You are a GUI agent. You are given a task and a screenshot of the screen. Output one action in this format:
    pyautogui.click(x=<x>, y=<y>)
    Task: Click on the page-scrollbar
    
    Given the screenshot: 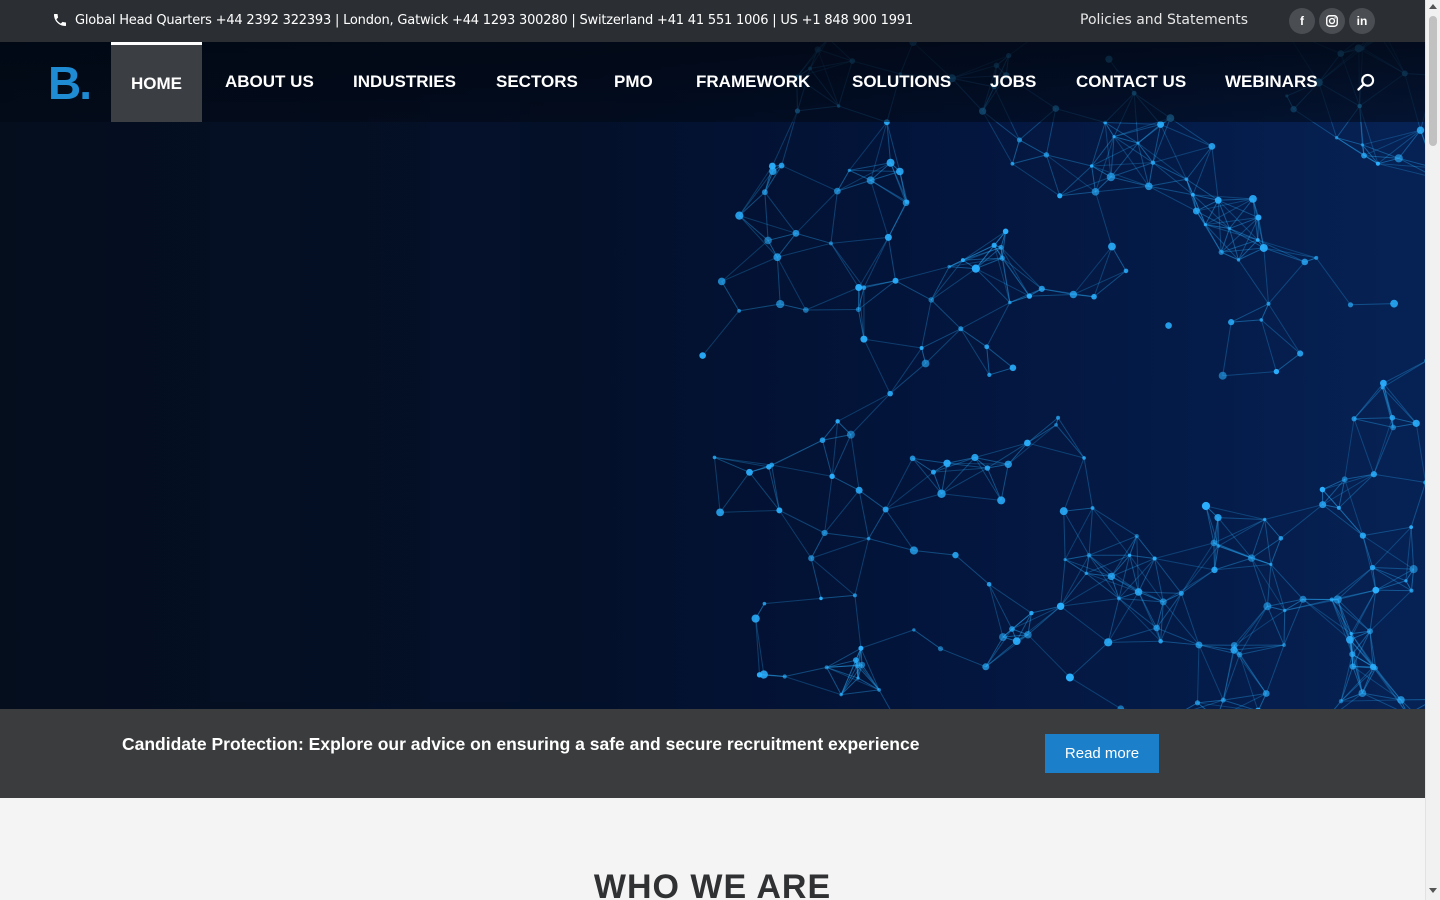 What is the action you would take?
    pyautogui.click(x=1432, y=450)
    